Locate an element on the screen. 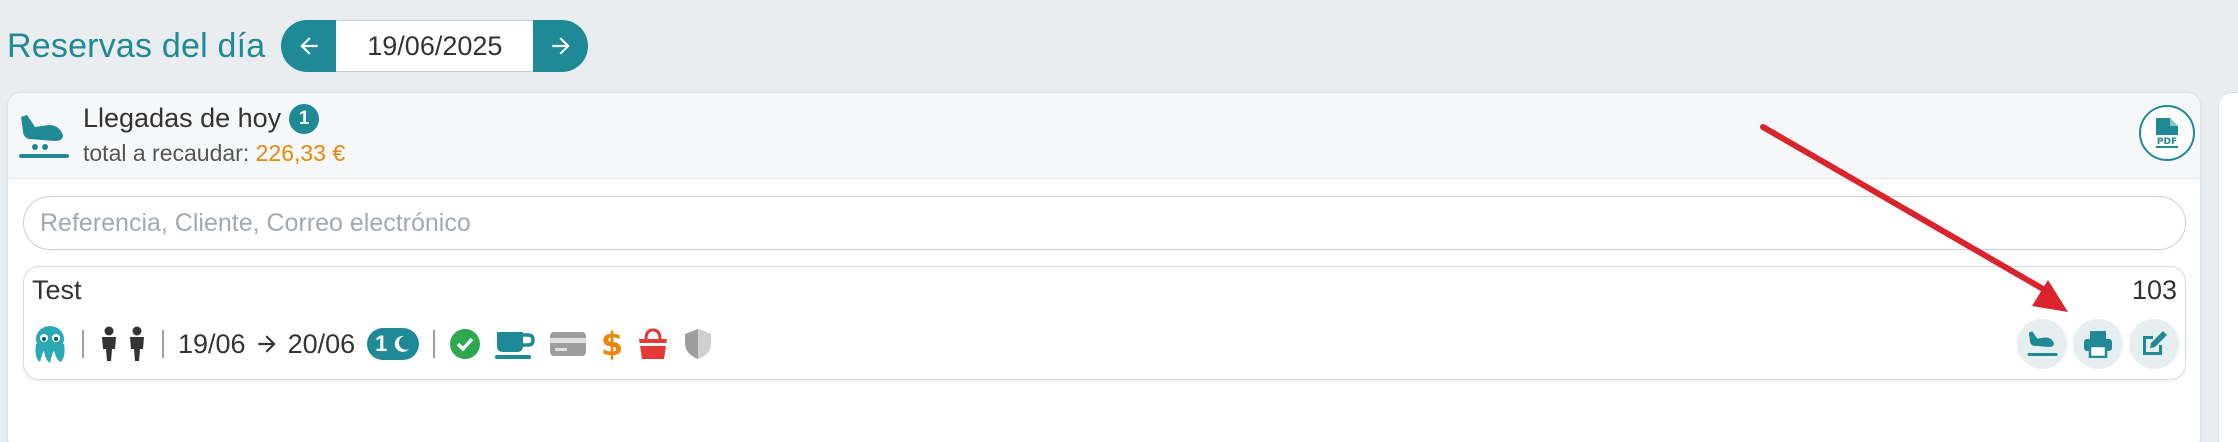 The width and height of the screenshot is (2238, 442). booking-room-number: 103 is located at coordinates (2154, 290).